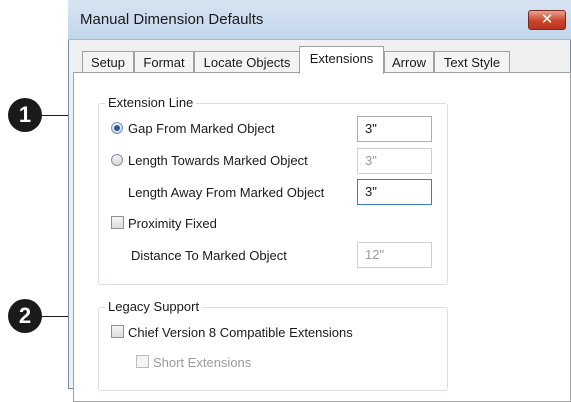 This screenshot has width=571, height=402. What do you see at coordinates (394, 192) in the screenshot?
I see `length-away-field: 3"` at bounding box center [394, 192].